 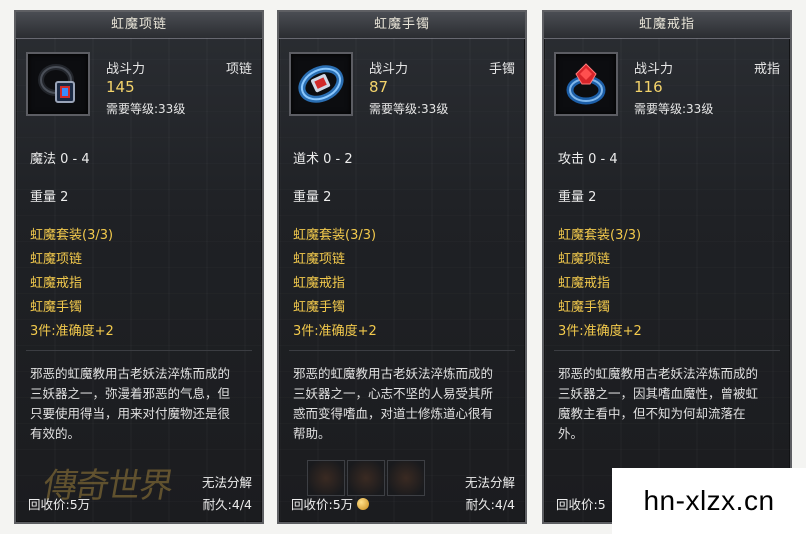 I want to click on background-skill-bar, so click(x=382, y=478).